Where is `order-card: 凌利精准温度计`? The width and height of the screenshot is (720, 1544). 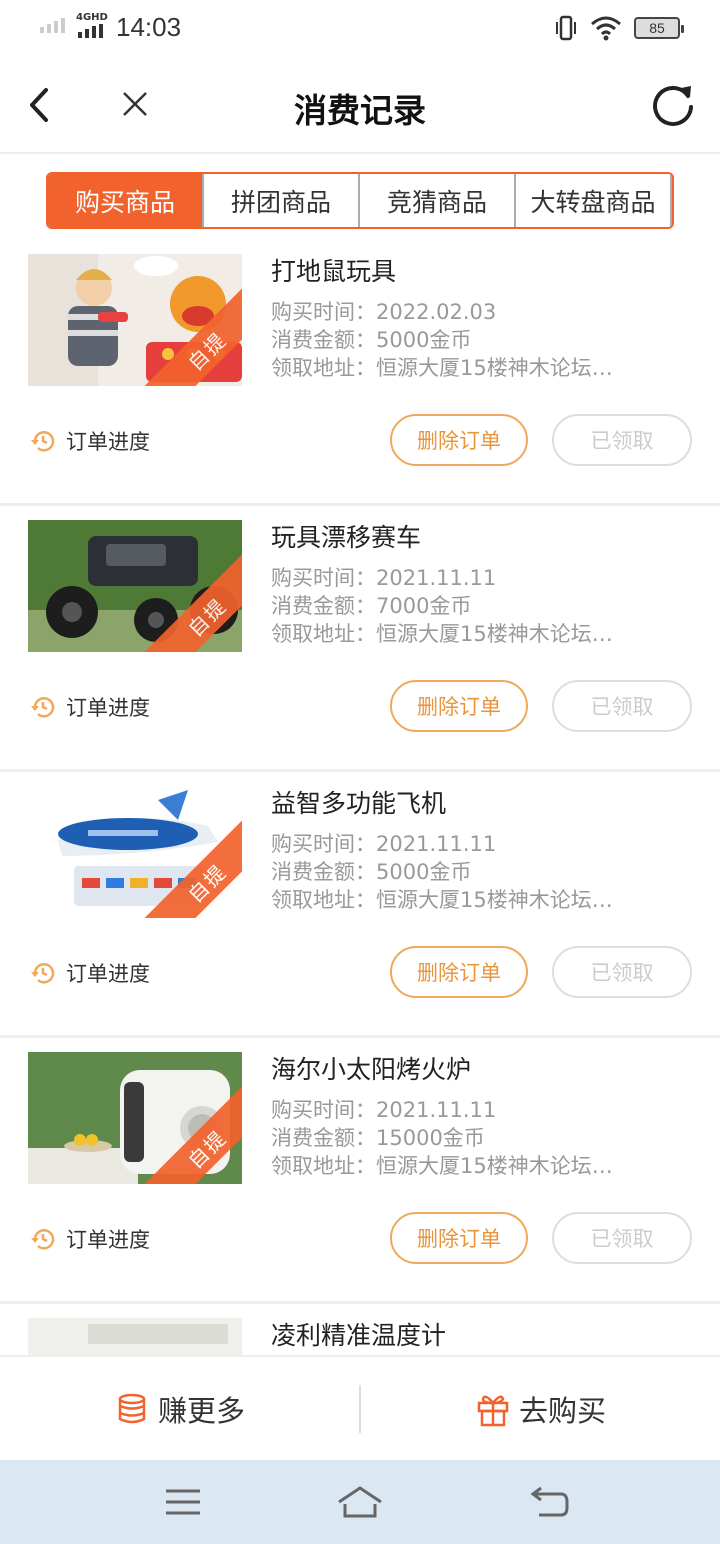 order-card: 凌利精准温度计 is located at coordinates (360, 1329).